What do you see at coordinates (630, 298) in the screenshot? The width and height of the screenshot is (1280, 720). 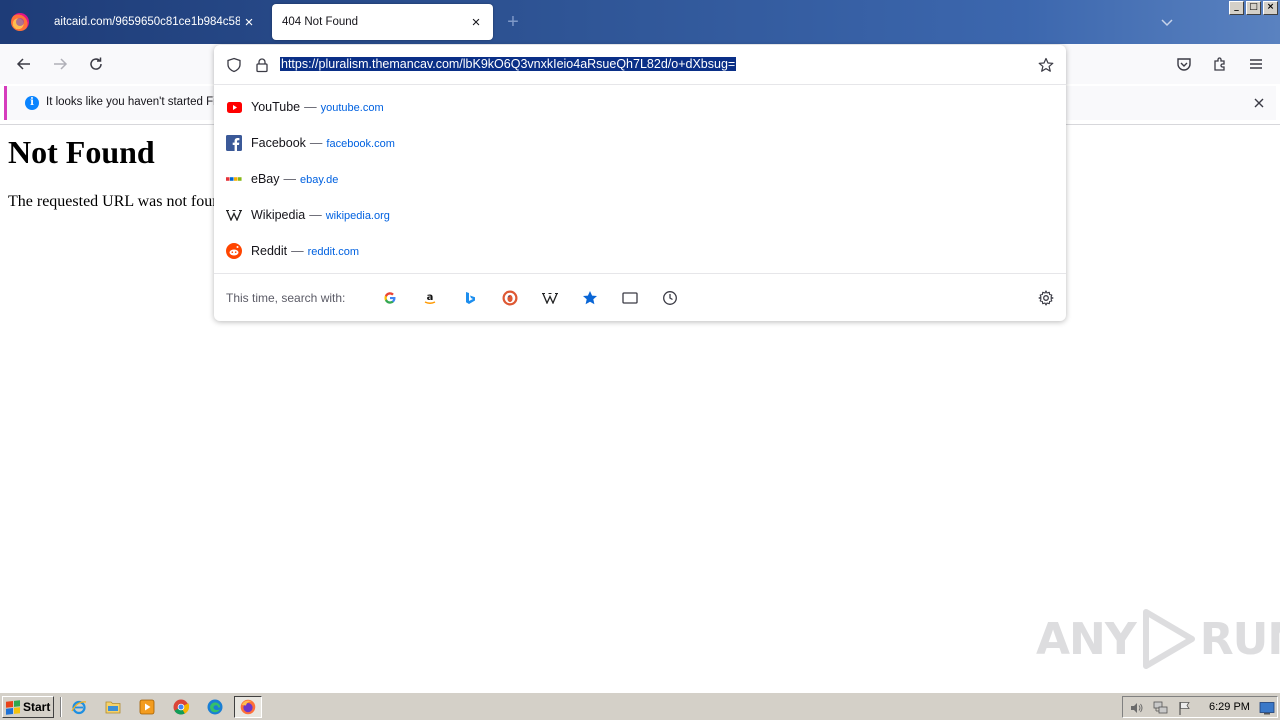 I see `tabs-icon` at bounding box center [630, 298].